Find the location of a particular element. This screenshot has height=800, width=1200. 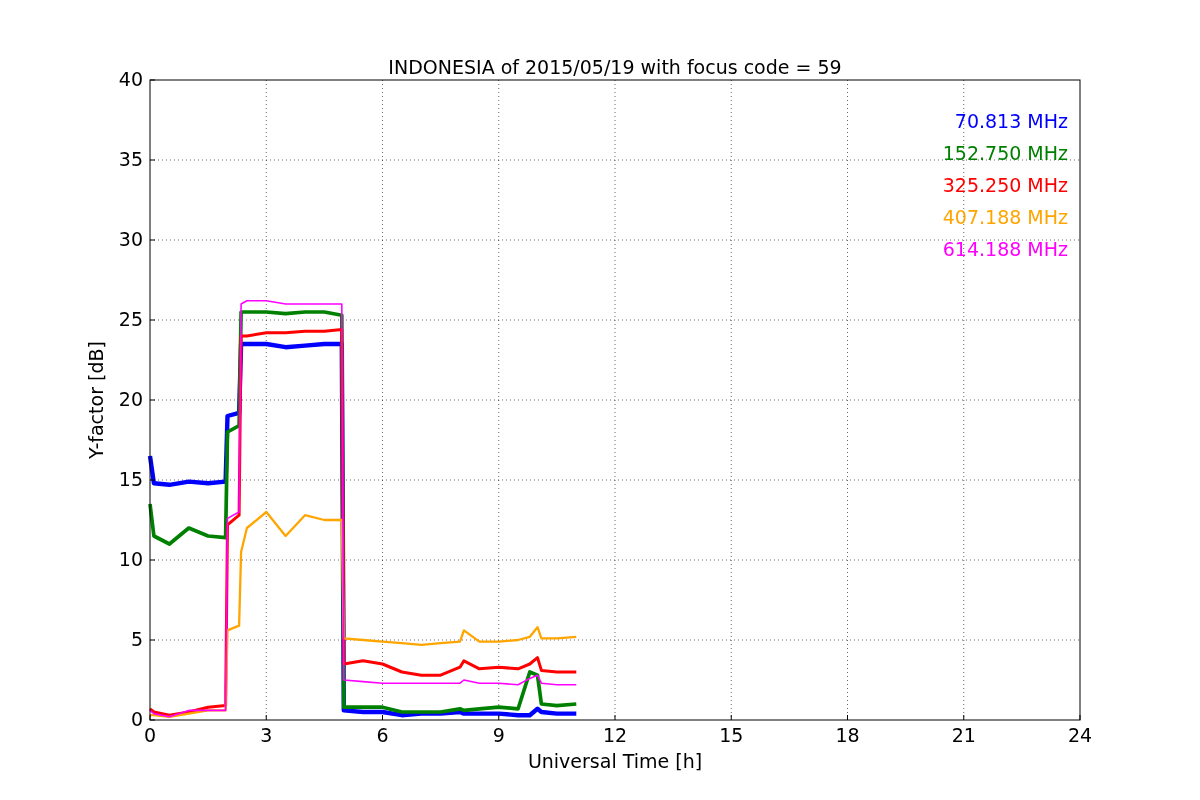

legend-label: 152.750 MHz is located at coordinates (1005, 153).